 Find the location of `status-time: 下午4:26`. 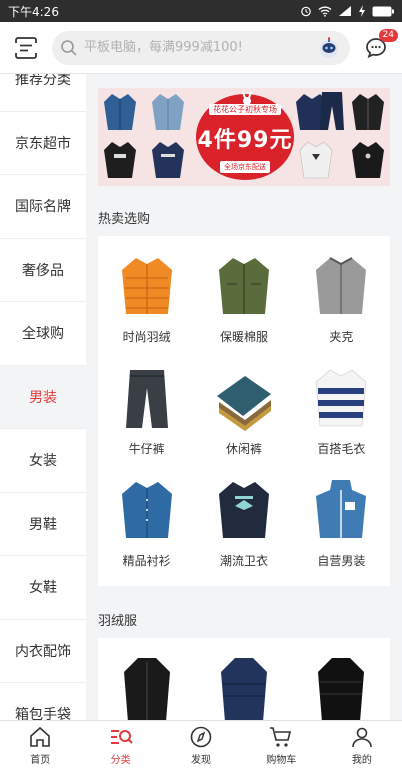

status-time: 下午4:26 is located at coordinates (33, 11).